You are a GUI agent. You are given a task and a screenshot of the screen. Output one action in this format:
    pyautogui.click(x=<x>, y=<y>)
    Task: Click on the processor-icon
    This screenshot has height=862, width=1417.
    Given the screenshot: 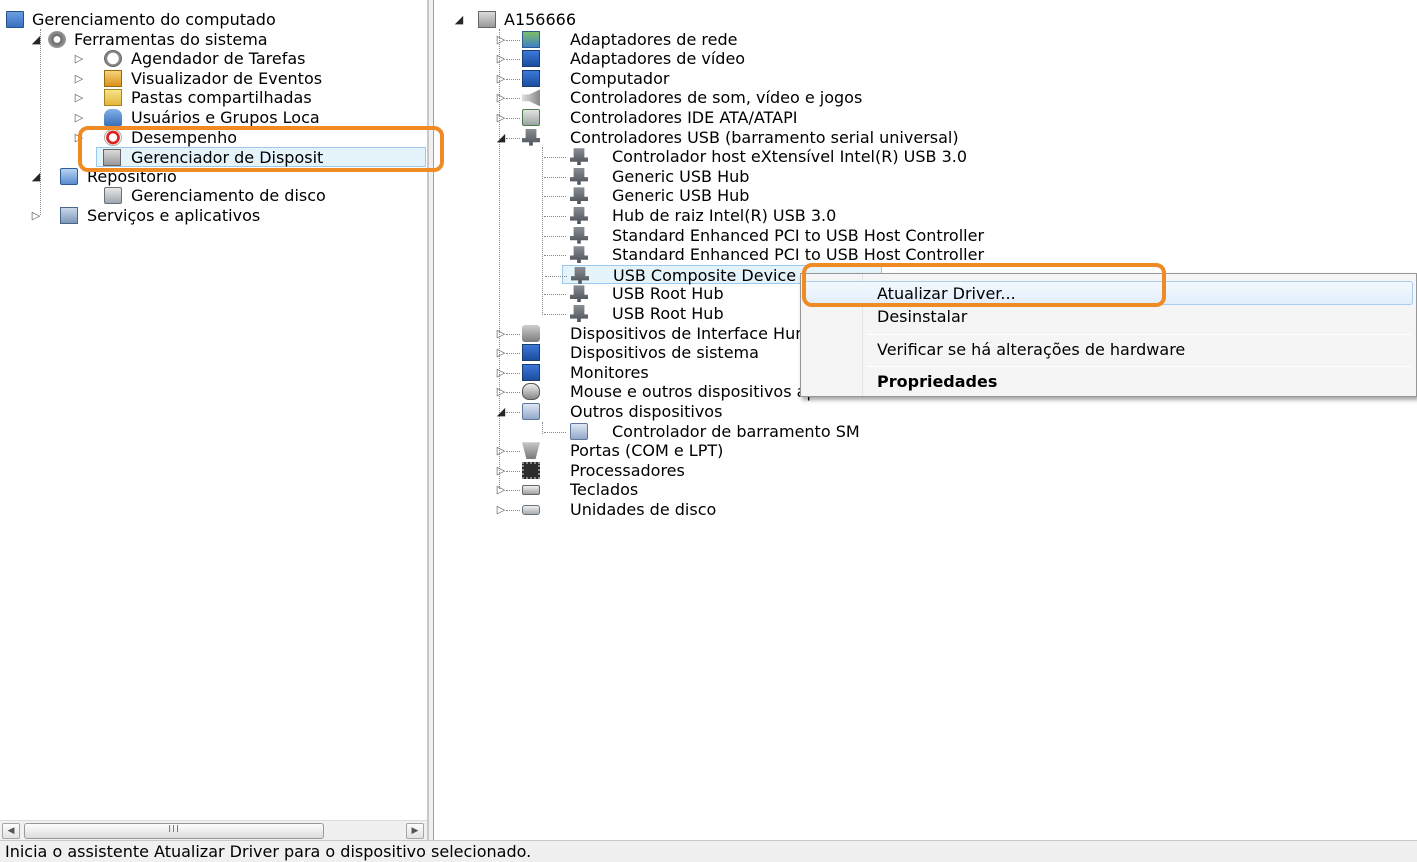 What is the action you would take?
    pyautogui.click(x=531, y=470)
    